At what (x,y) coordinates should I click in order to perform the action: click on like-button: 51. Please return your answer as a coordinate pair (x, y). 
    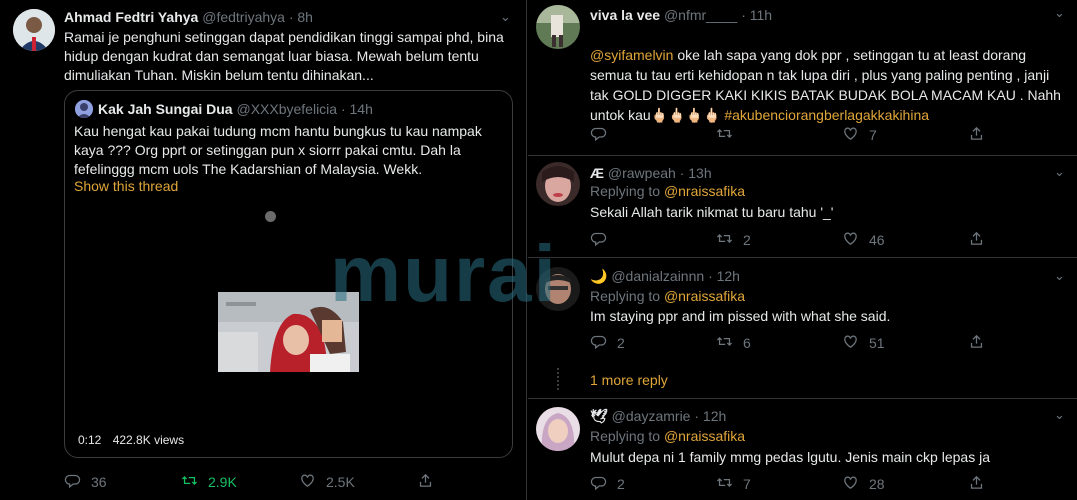
    Looking at the image, I should click on (905, 343).